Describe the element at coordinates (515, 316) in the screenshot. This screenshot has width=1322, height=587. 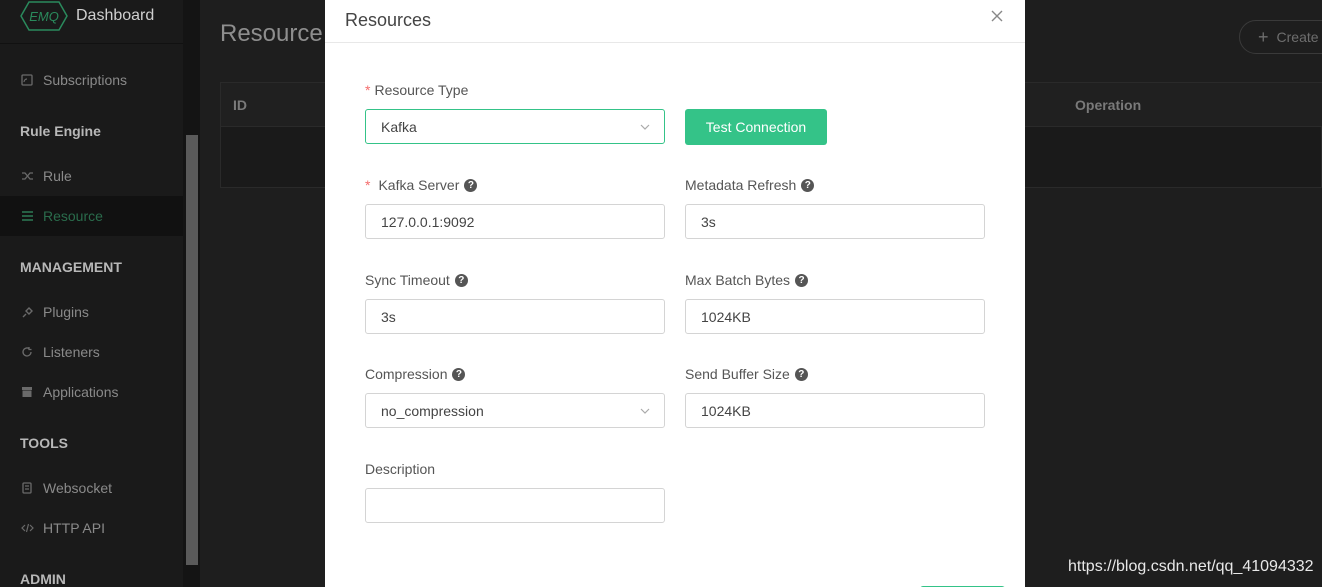
I see `sync-timeout-input: 3s` at that location.